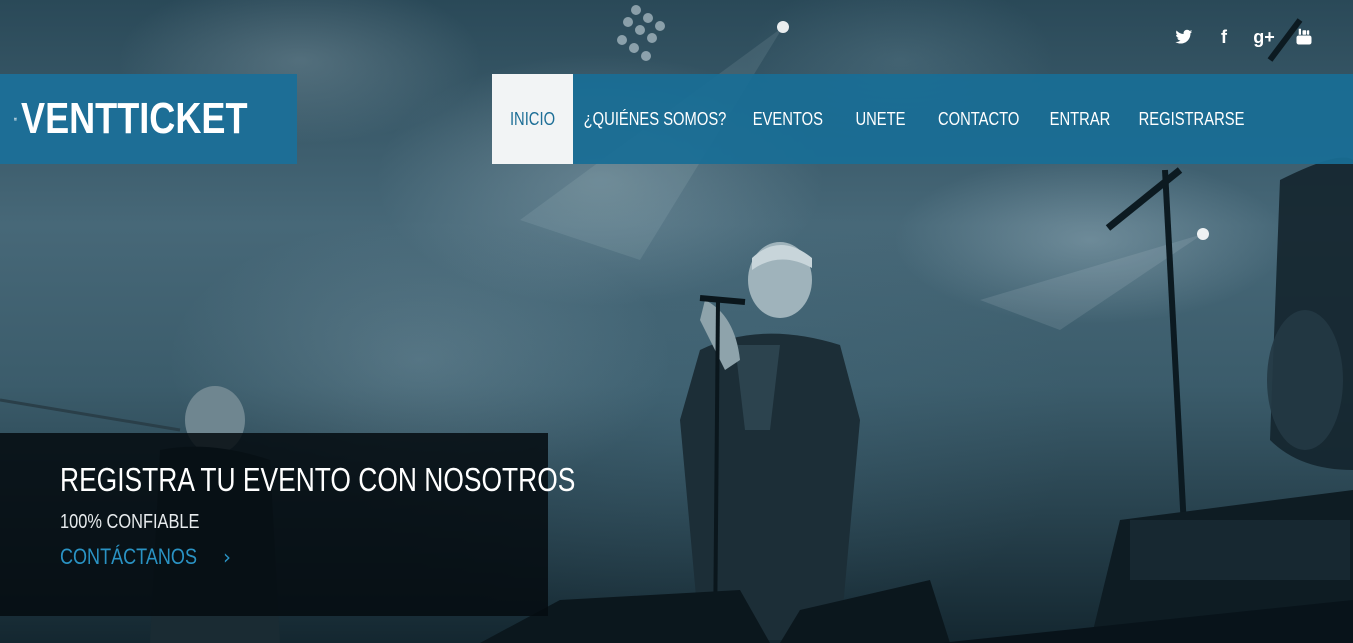 This screenshot has height=643, width=1353. I want to click on chevron-right-icon: ›, so click(227, 557).